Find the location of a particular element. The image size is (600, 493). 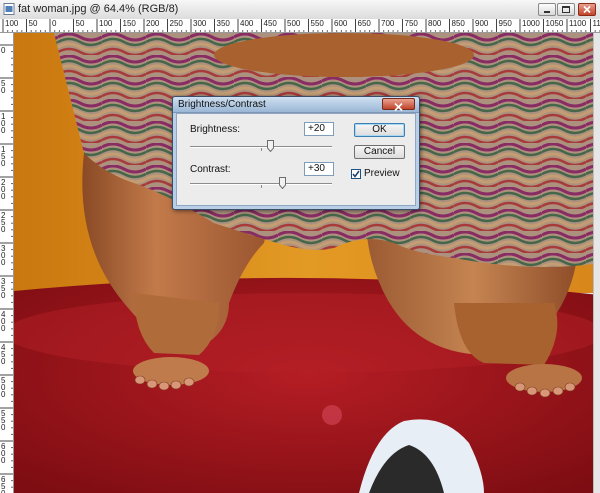

ruler-label: 5 0 is located at coordinates (3, 87).